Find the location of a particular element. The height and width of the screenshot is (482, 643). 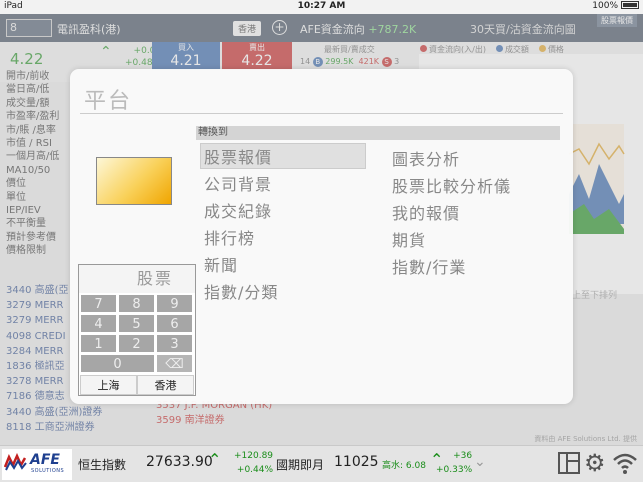

battery-label: 100% is located at coordinates (605, 6).